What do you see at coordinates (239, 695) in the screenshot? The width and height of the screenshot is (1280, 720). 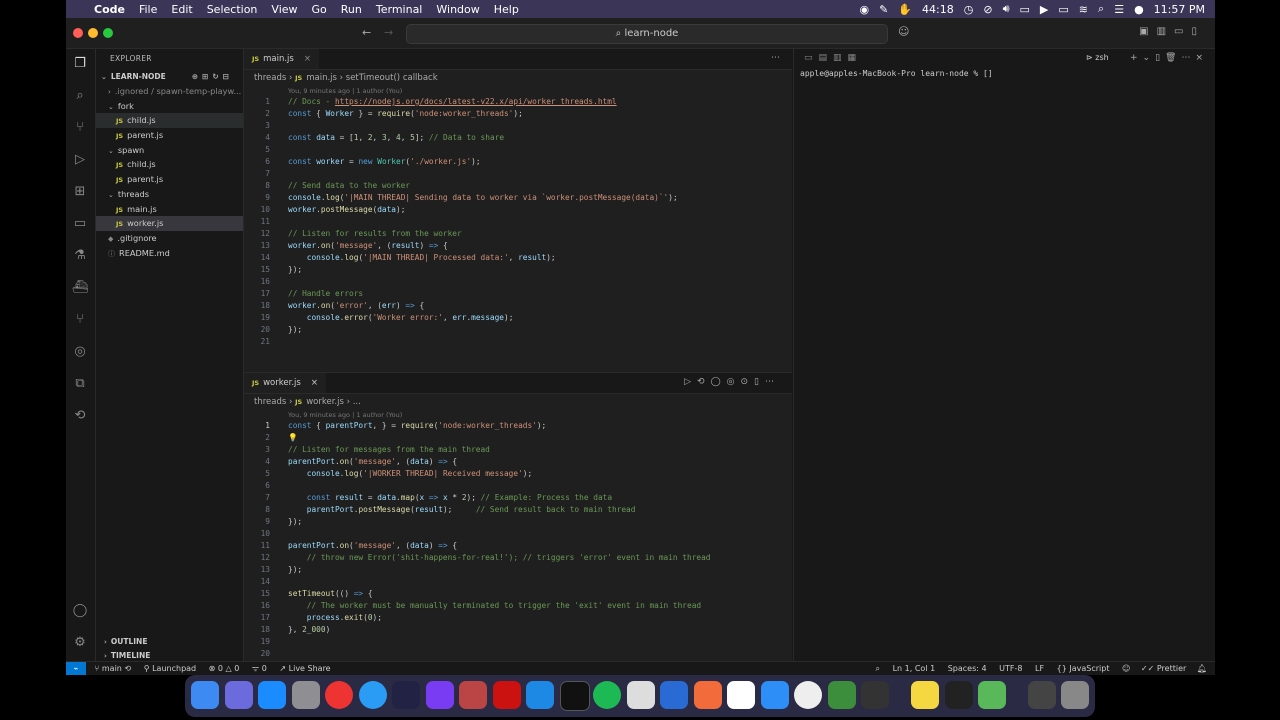 I see `launchpad-icon` at bounding box center [239, 695].